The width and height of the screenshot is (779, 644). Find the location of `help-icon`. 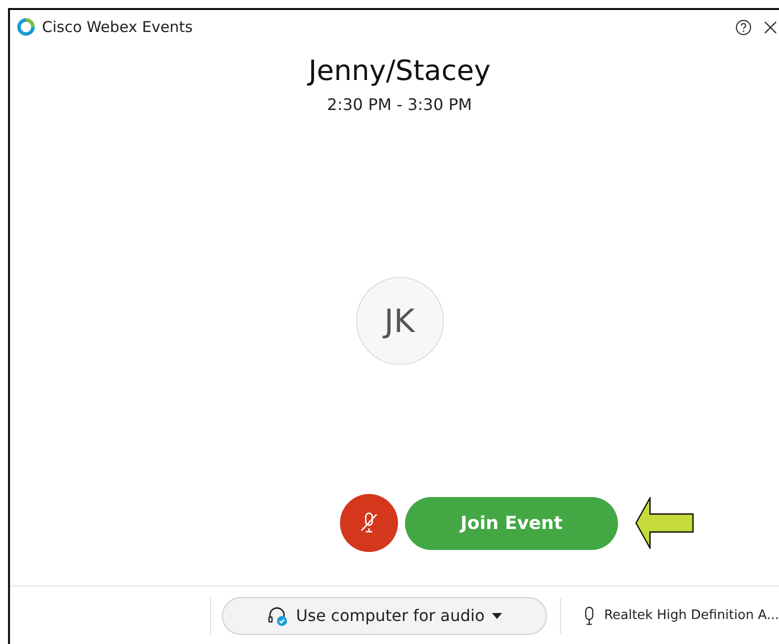

help-icon is located at coordinates (743, 27).